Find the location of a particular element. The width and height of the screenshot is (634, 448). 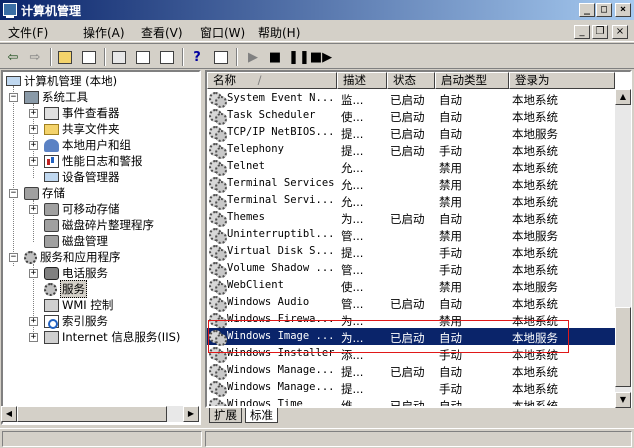

column-header-startup-type: 启动类型 is located at coordinates (472, 80).